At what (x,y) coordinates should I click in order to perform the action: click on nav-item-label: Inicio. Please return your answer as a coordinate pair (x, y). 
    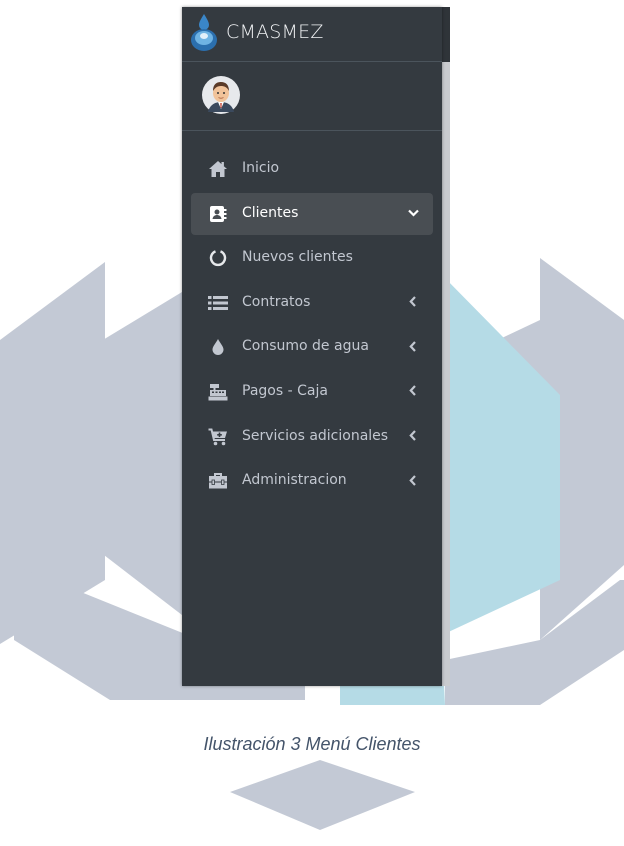
    Looking at the image, I should click on (261, 168).